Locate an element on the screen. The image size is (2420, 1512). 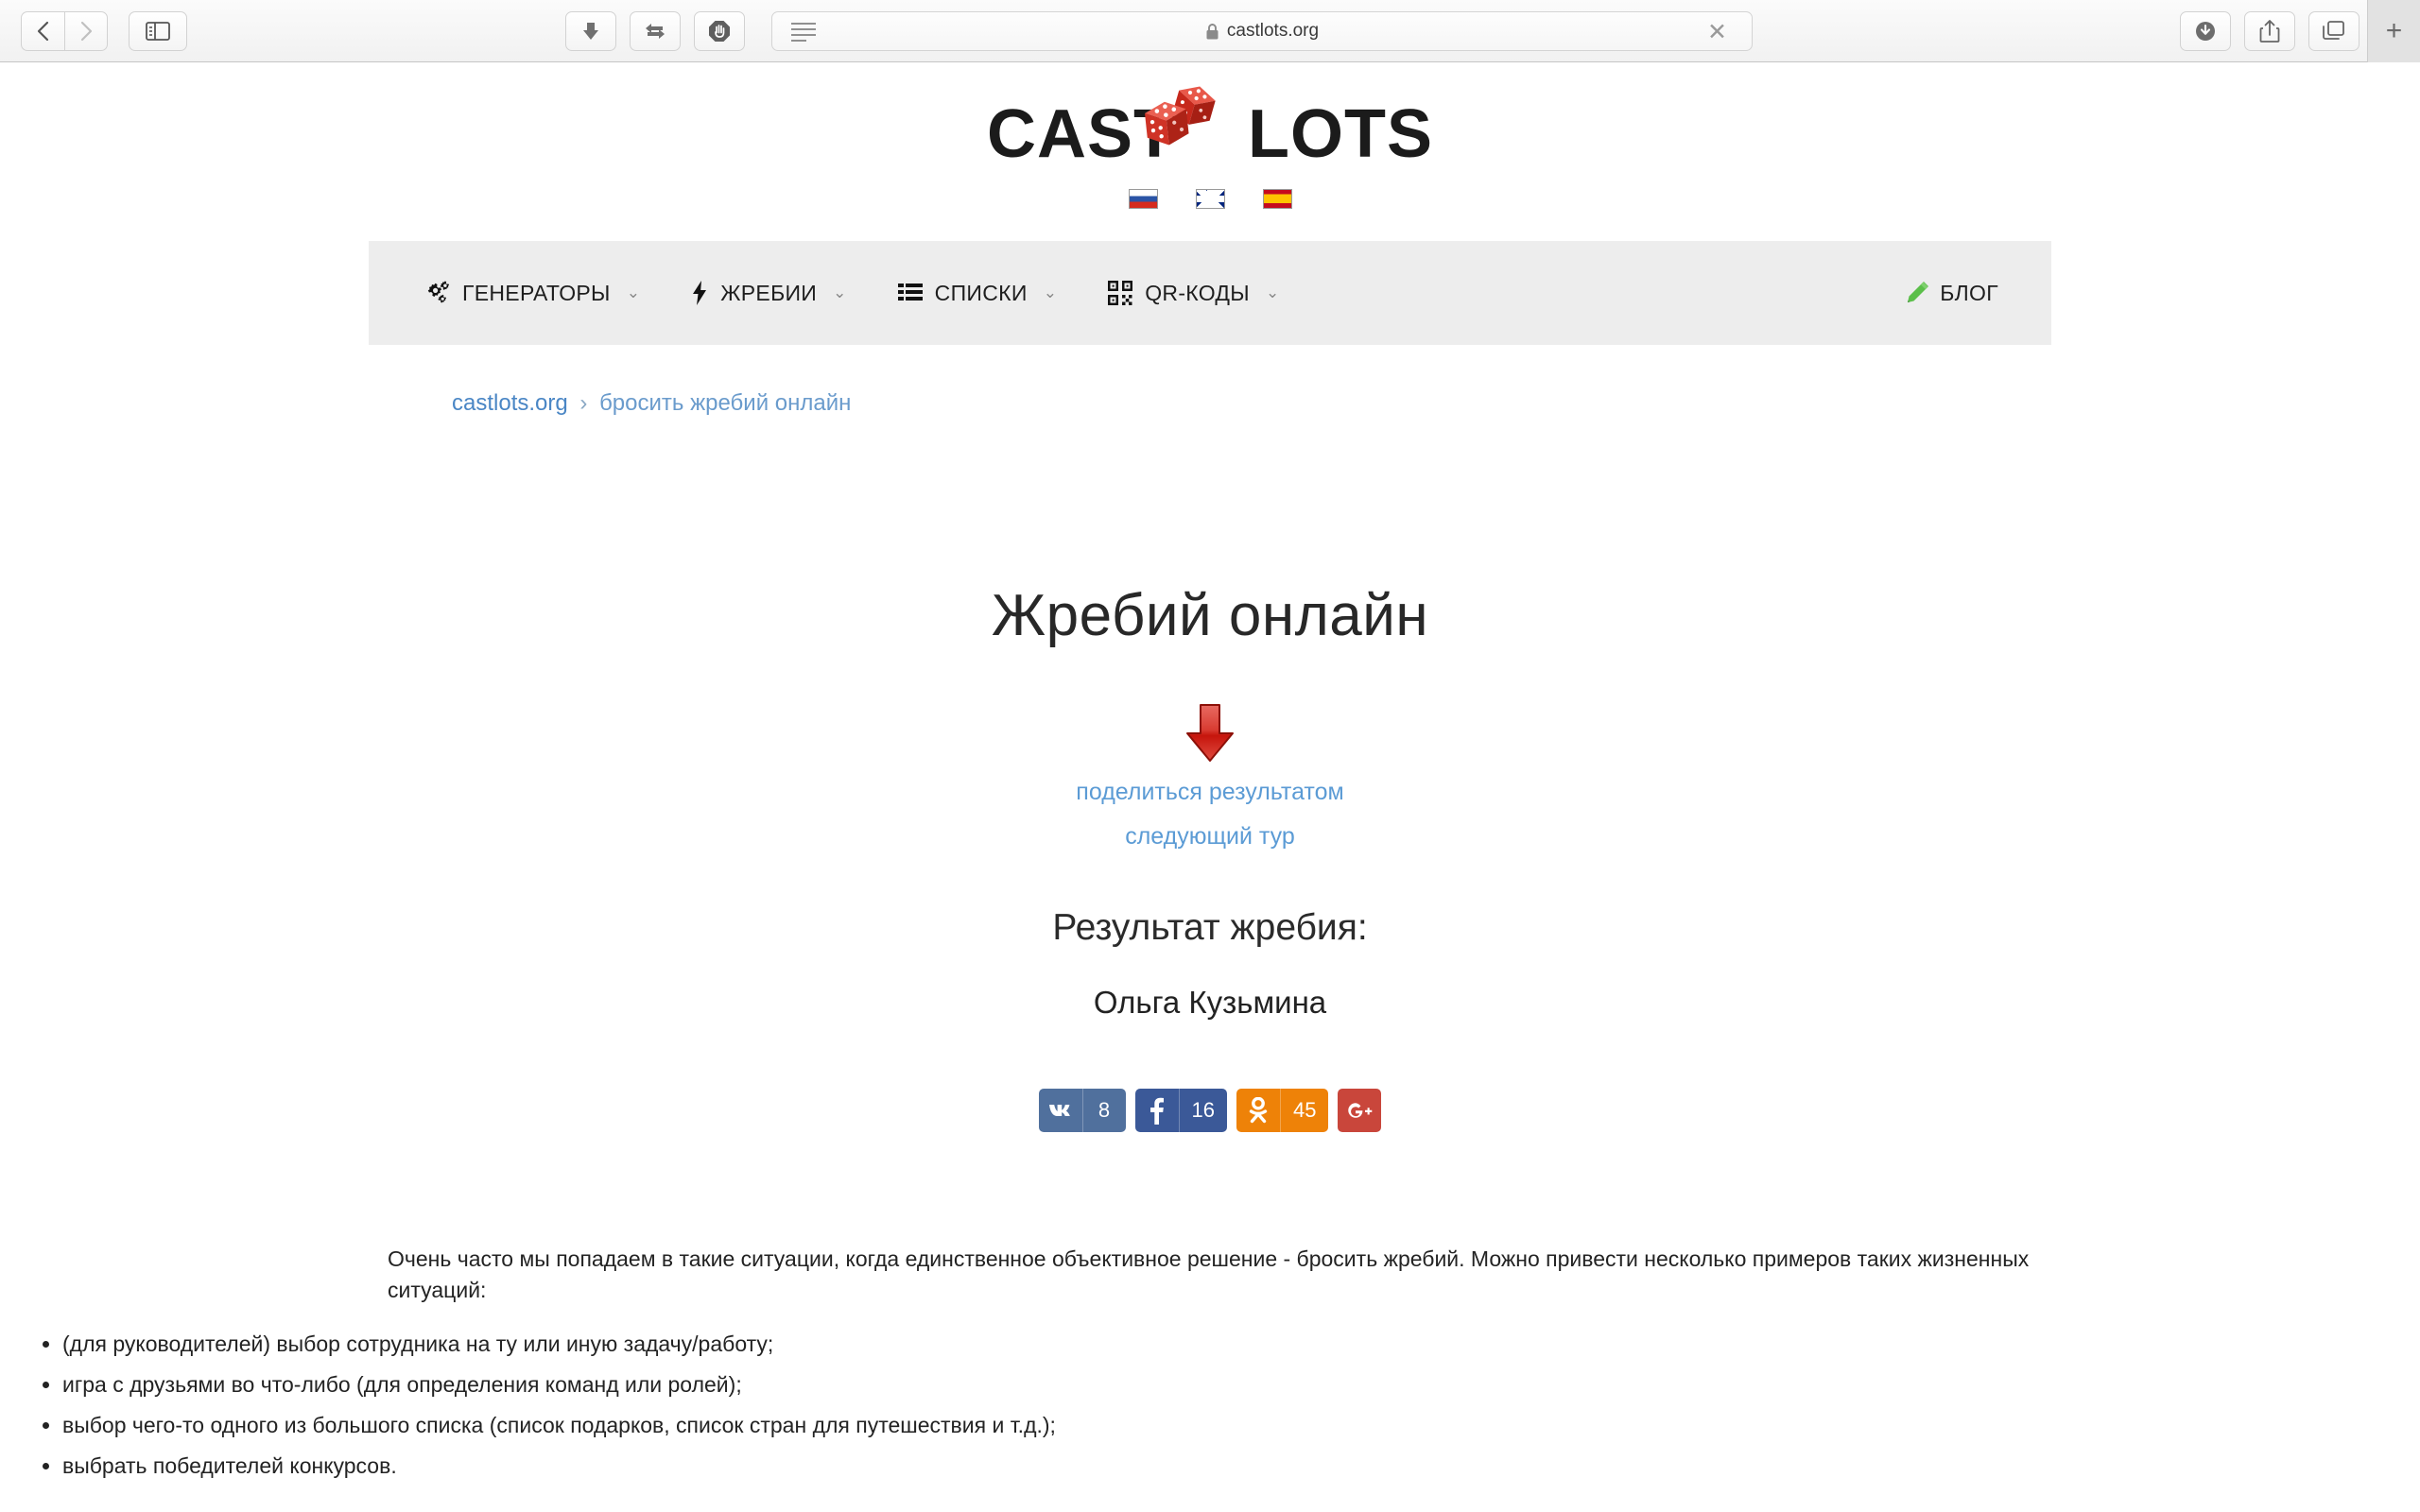
share-result-link: поделиться результатом is located at coordinates (1210, 792).